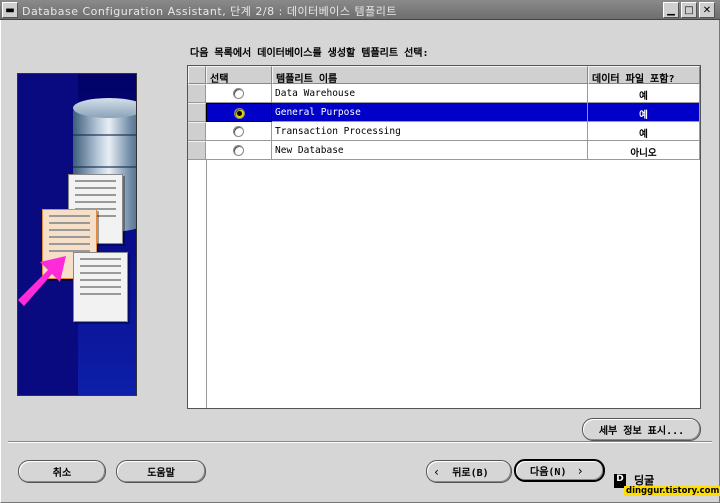  Describe the element at coordinates (689, 10) in the screenshot. I see `maximize-icon: □` at that location.